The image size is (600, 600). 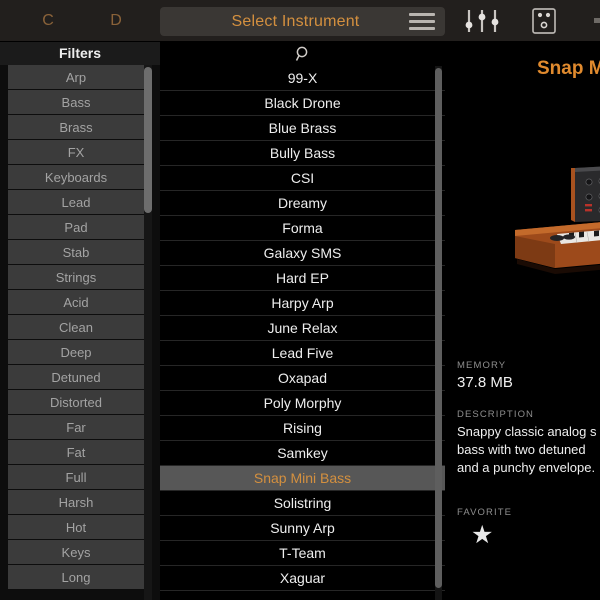 I want to click on filter-item: Keyboards, so click(x=76, y=177).